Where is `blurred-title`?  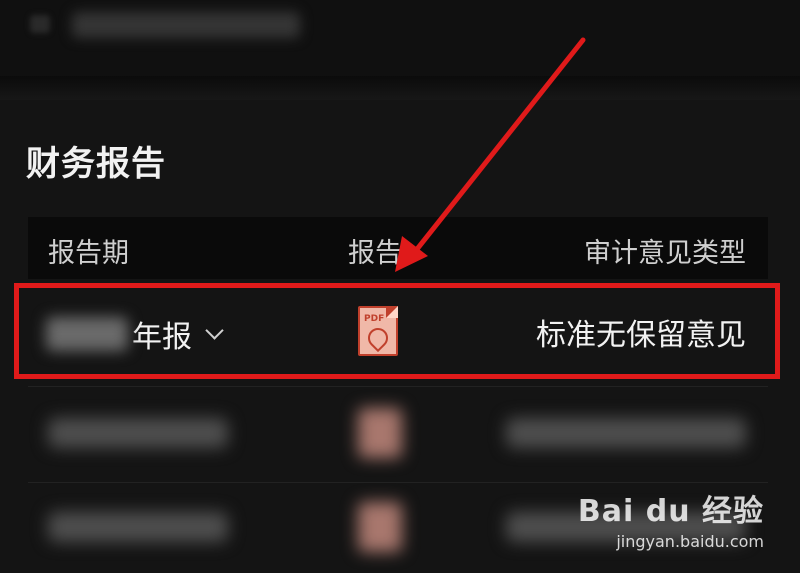
blurred-title is located at coordinates (186, 25).